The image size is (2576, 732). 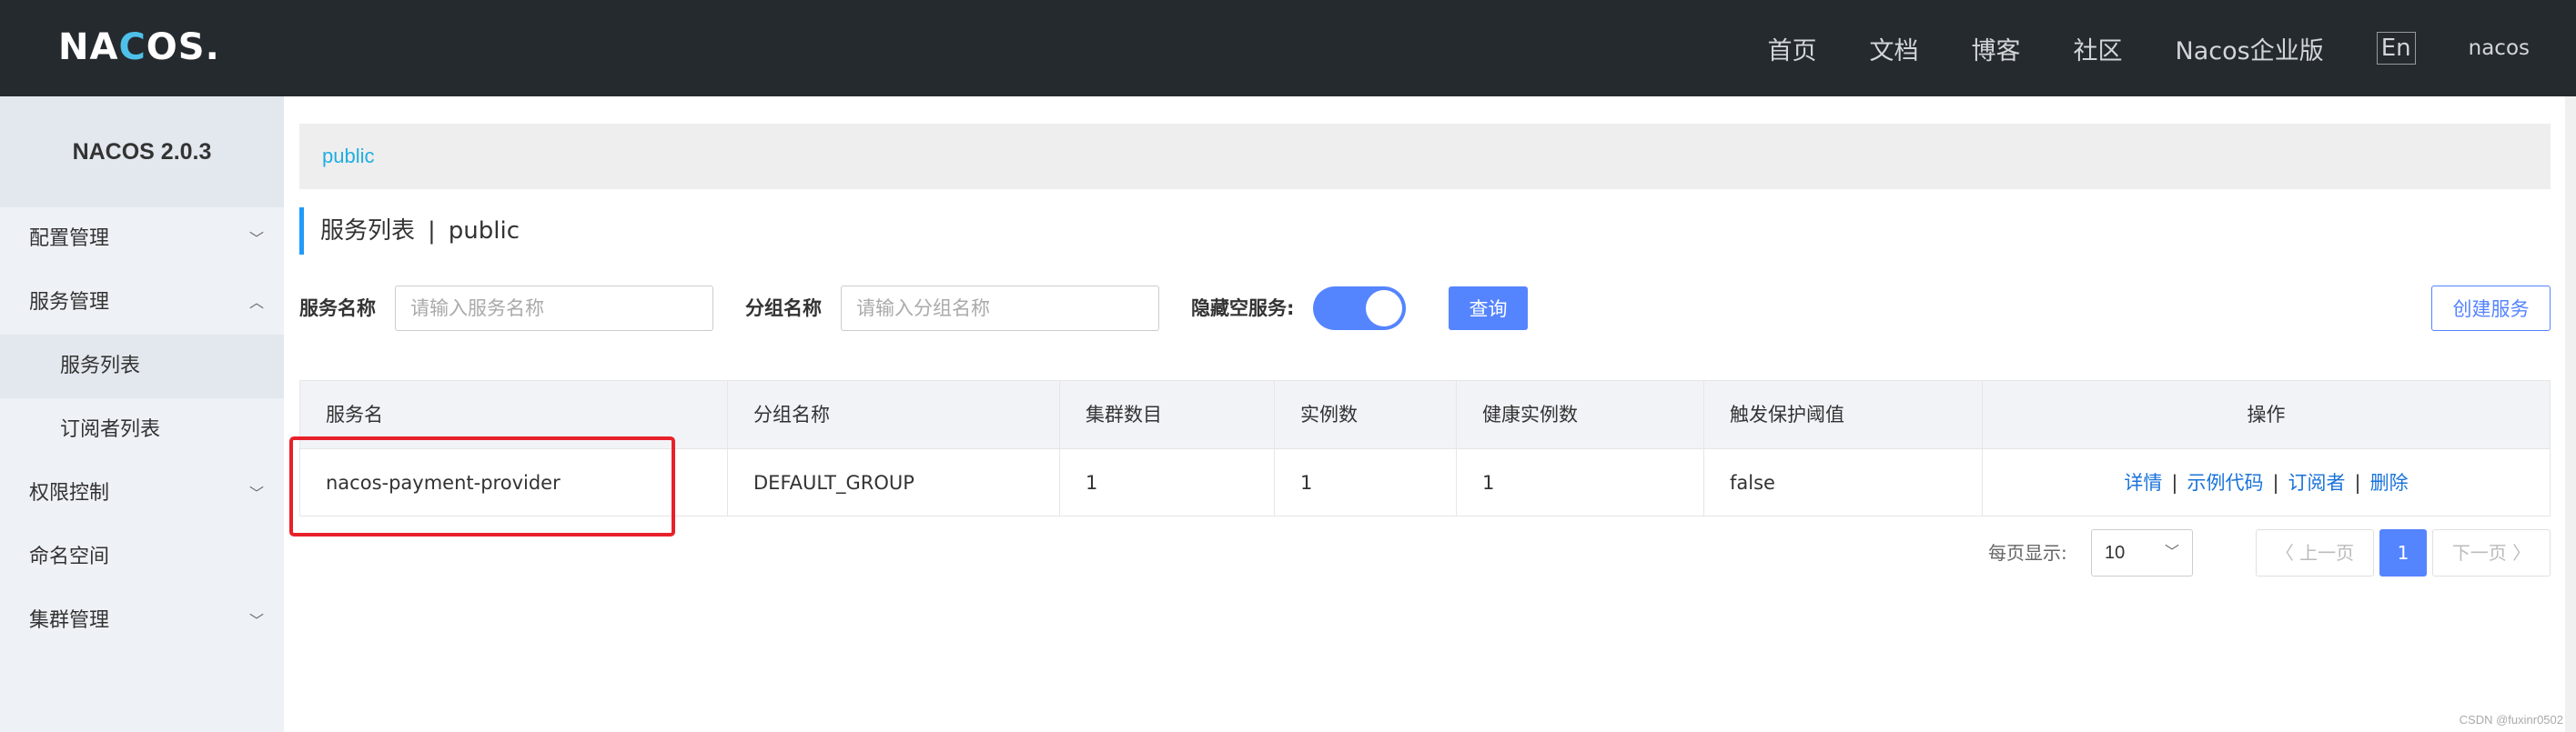 What do you see at coordinates (1580, 482) in the screenshot?
I see `cell-healthy-count: 1` at bounding box center [1580, 482].